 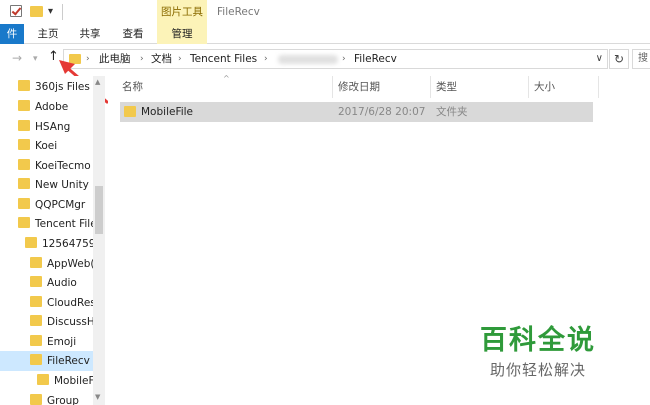 What do you see at coordinates (161, 59) in the screenshot?
I see `breadcrumb-documents: 文档` at bounding box center [161, 59].